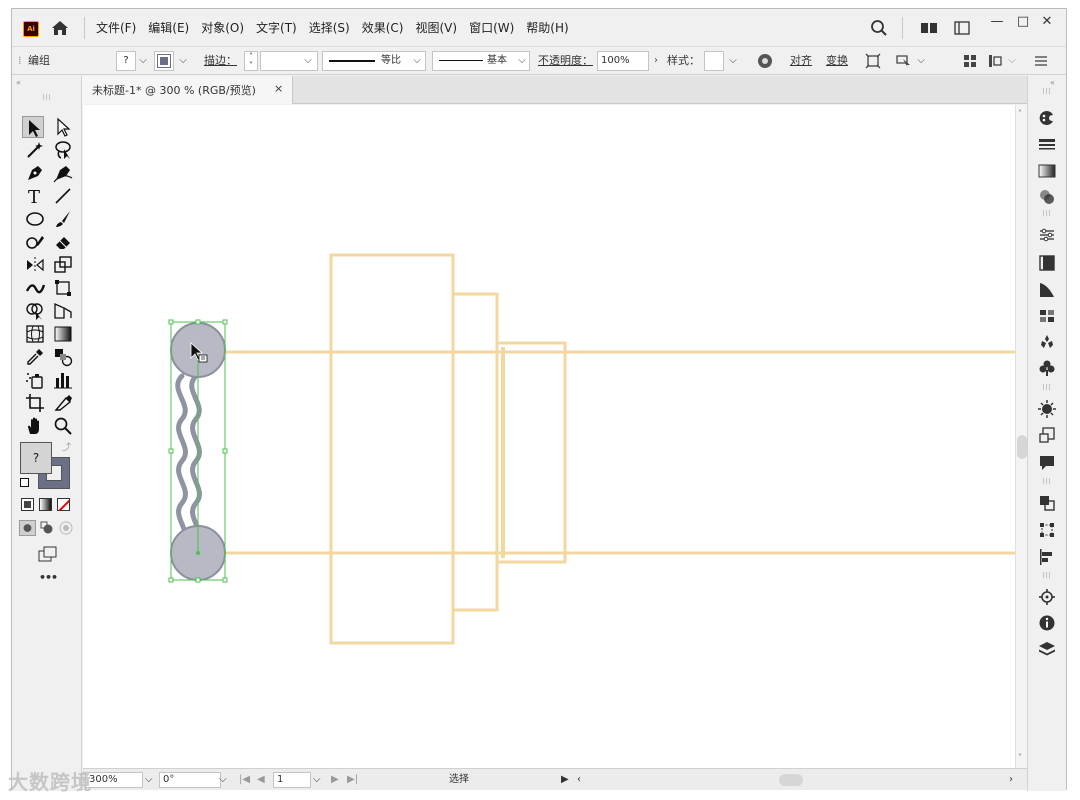 Image resolution: width=1080 pixels, height=800 pixels. Describe the element at coordinates (126, 61) in the screenshot. I see `fill-swatch: ?` at that location.